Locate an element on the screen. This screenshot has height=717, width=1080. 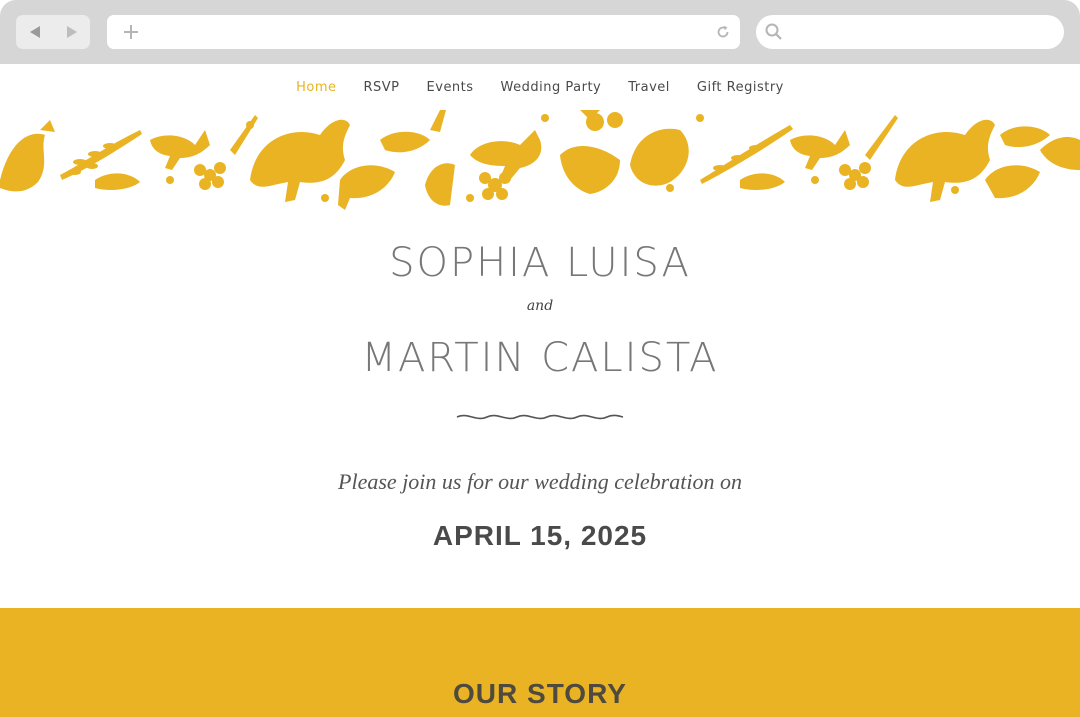
folk-art-banner is located at coordinates (540, 160).